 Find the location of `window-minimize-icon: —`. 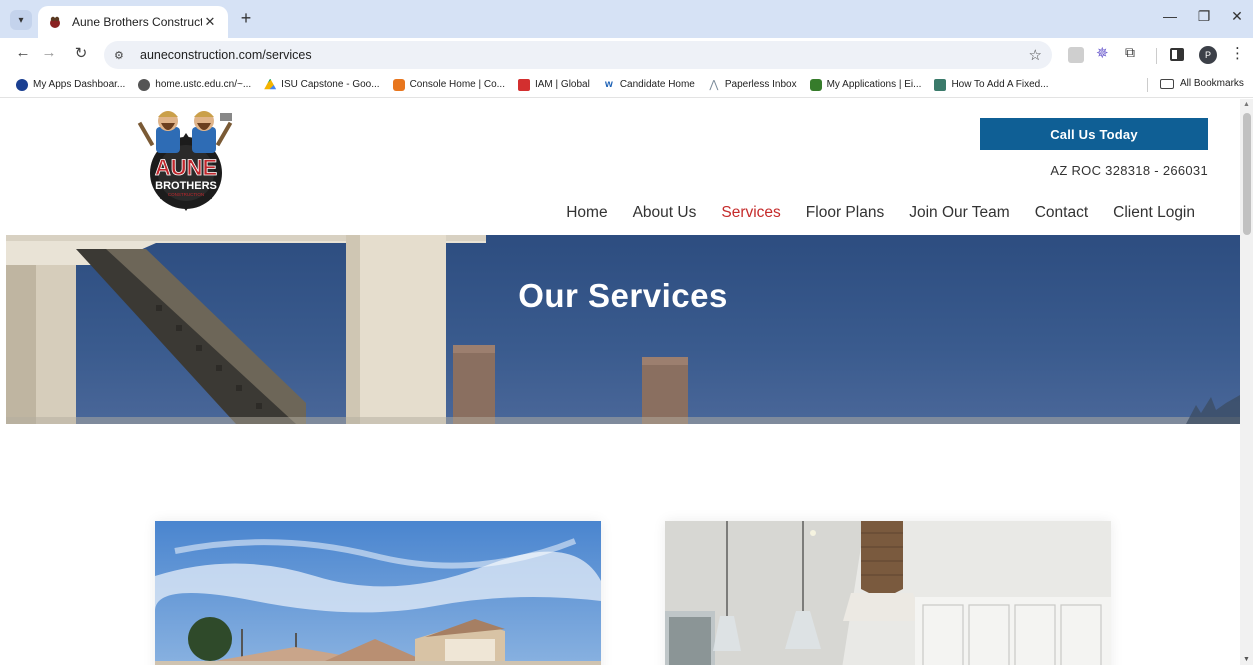

window-minimize-icon: — is located at coordinates (1170, 16).